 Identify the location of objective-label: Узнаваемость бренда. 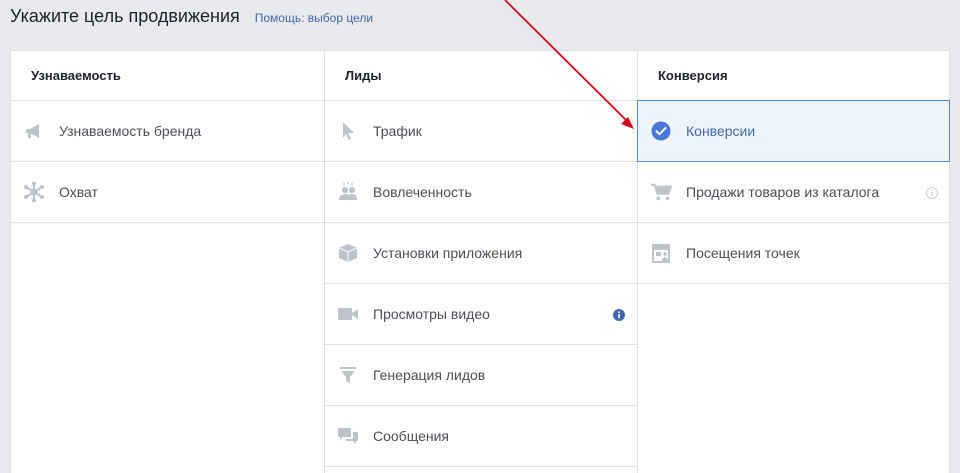
(130, 131).